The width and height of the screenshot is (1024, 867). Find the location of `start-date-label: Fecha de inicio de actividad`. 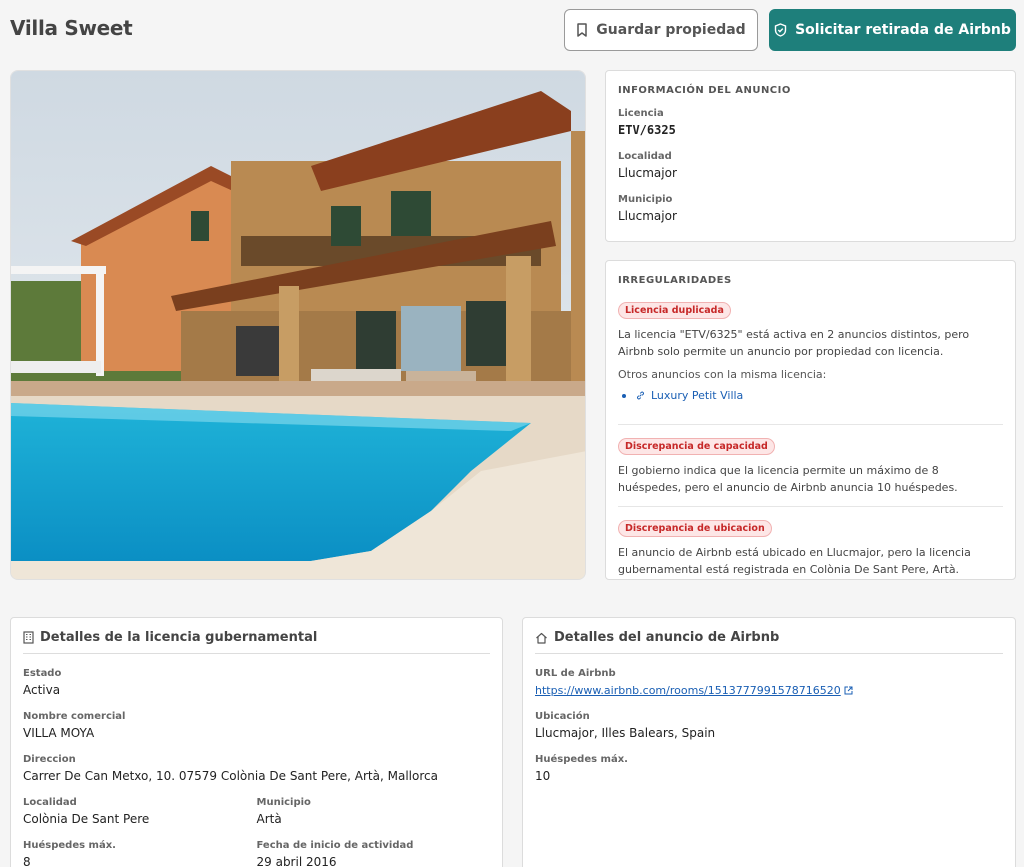

start-date-label: Fecha de inicio de actividad is located at coordinates (335, 845).